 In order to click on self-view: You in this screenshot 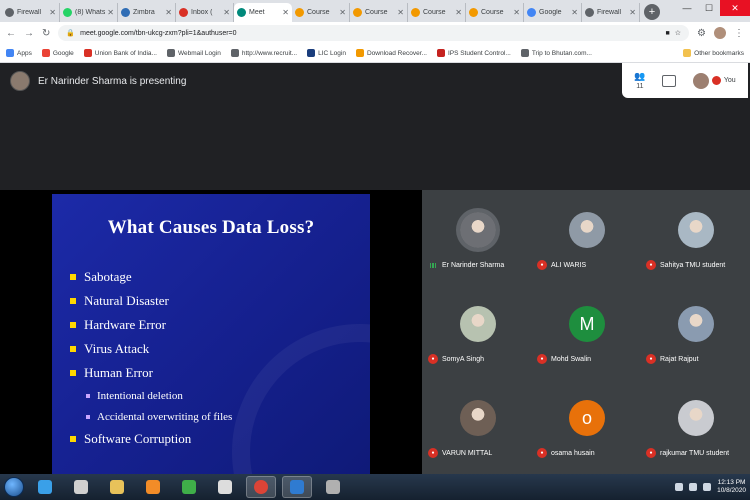, I will do `click(714, 80)`.